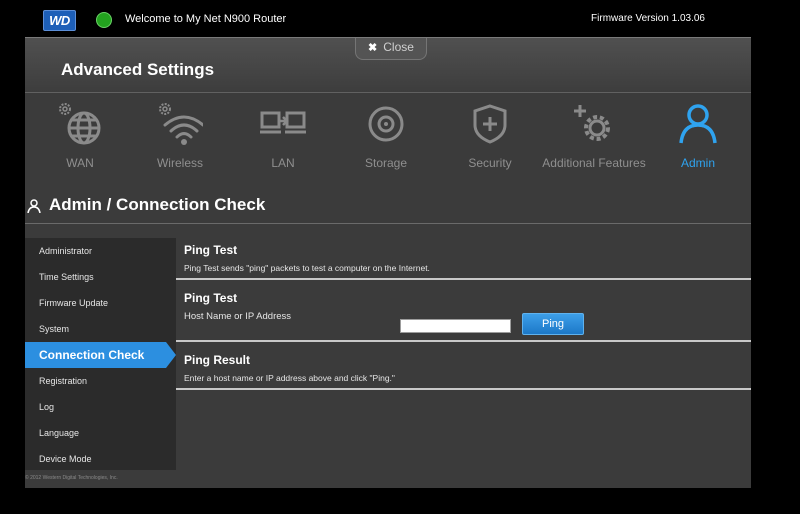 The width and height of the screenshot is (800, 514). What do you see at coordinates (138, 69) in the screenshot?
I see `page-heading: Advanced Settings` at bounding box center [138, 69].